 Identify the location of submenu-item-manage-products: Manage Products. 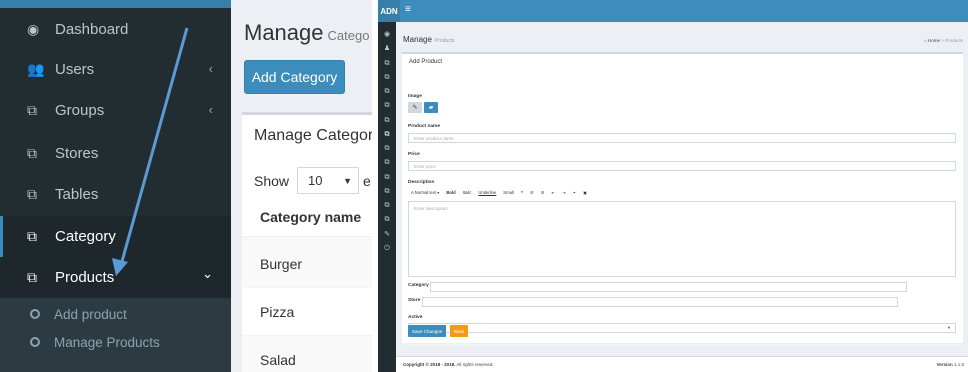
(115, 342).